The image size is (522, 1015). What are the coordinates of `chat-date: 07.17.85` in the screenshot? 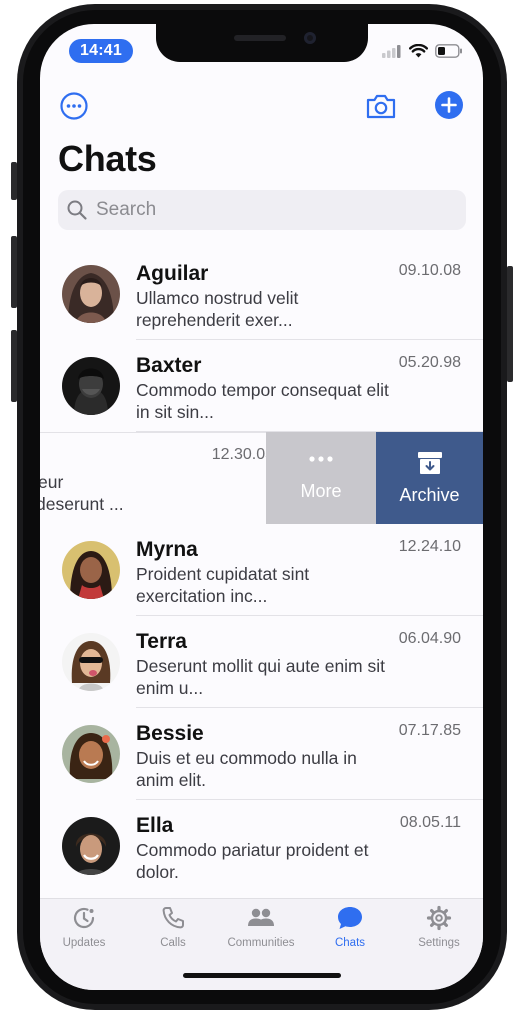 It's located at (429, 730).